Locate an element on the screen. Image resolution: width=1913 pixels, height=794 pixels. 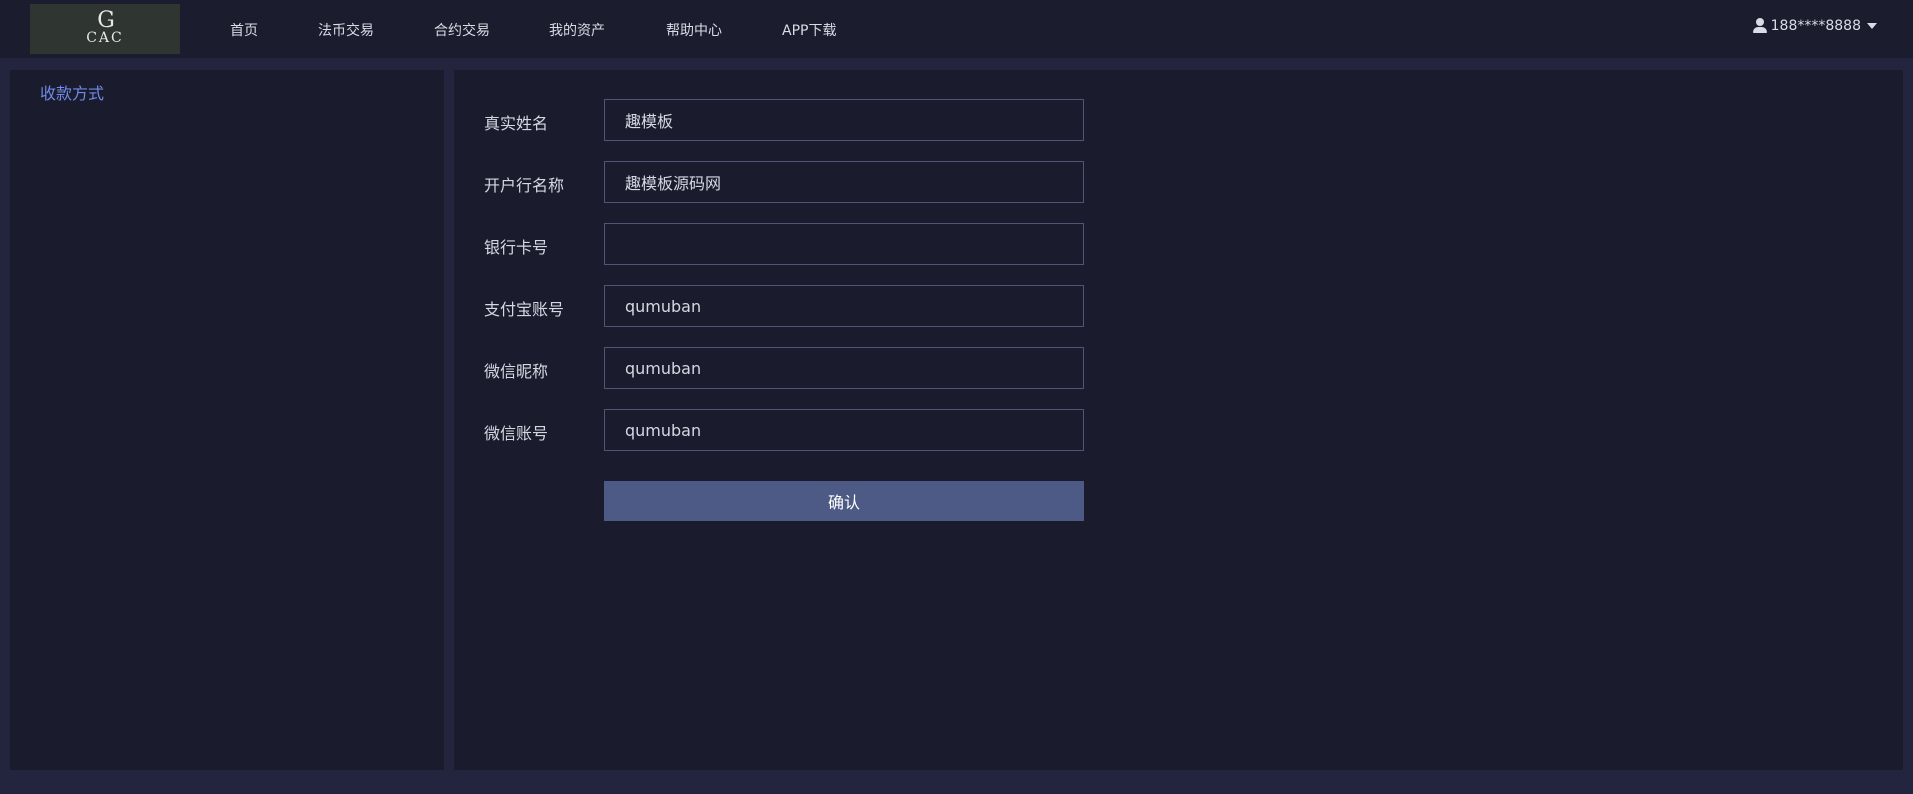
form-row-wechat-account: 微信账号 is located at coordinates (784, 430).